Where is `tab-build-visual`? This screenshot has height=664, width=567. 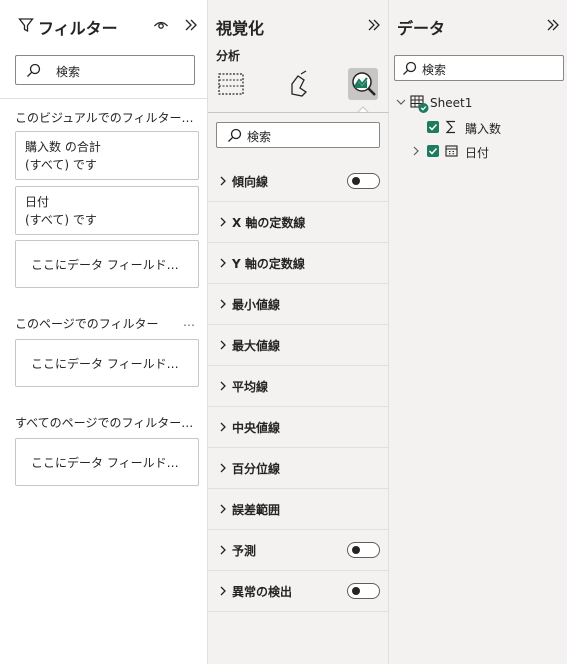 tab-build-visual is located at coordinates (231, 84).